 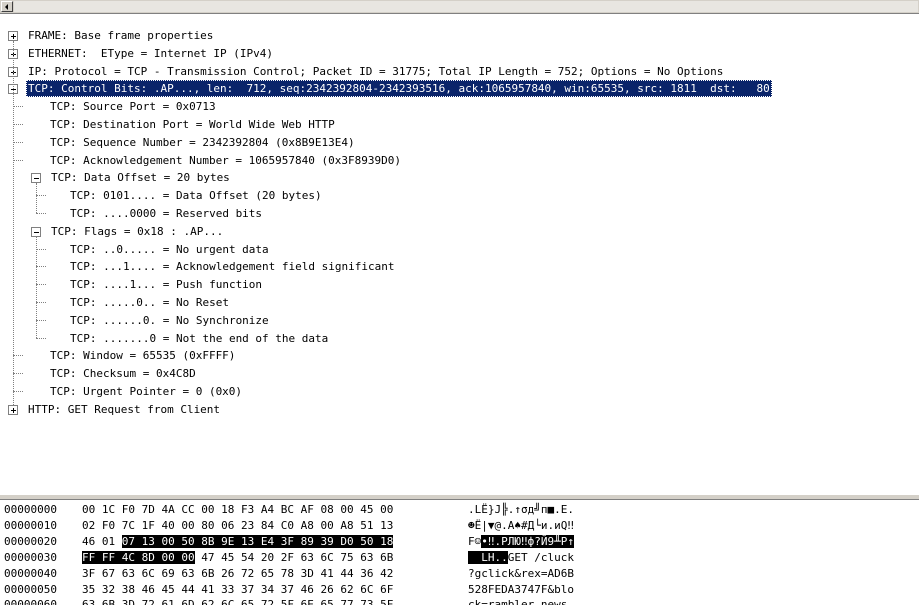 I want to click on hex-byte: 7C, so click(x=128, y=525).